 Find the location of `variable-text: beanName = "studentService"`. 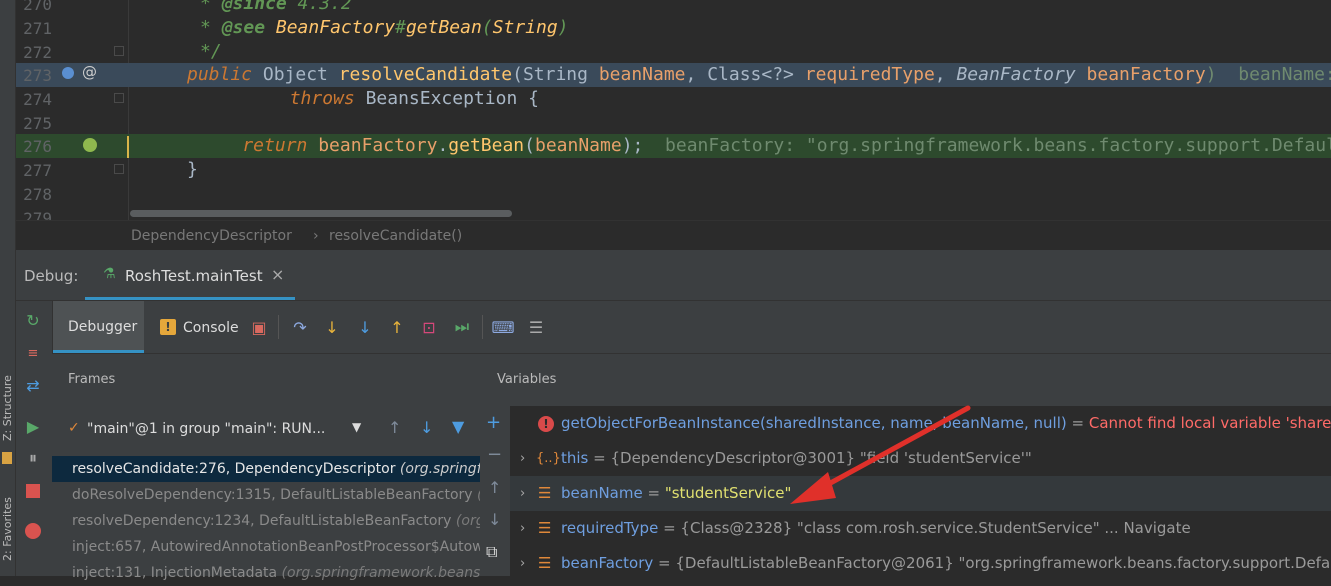

variable-text: beanName = "studentService" is located at coordinates (676, 493).